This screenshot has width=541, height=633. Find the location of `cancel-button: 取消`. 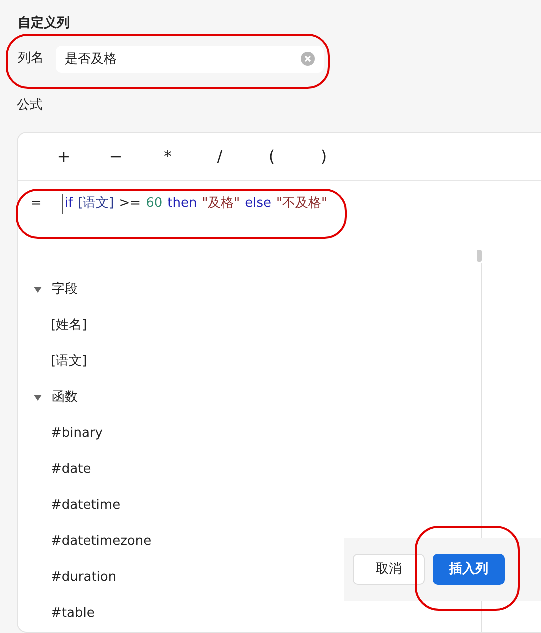

cancel-button: 取消 is located at coordinates (389, 569).